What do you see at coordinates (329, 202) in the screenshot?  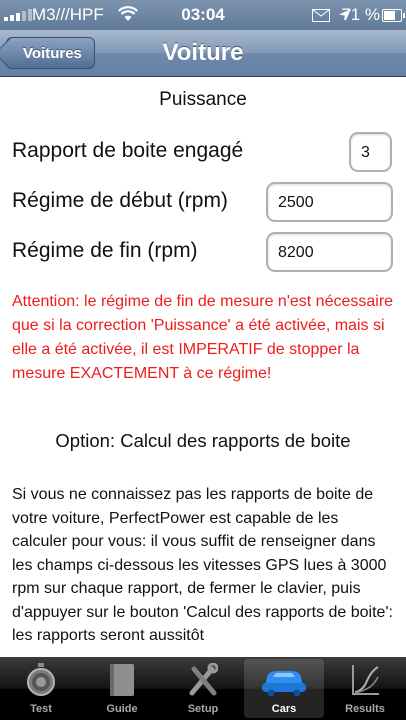 I see `start-rpm-input: 2500` at bounding box center [329, 202].